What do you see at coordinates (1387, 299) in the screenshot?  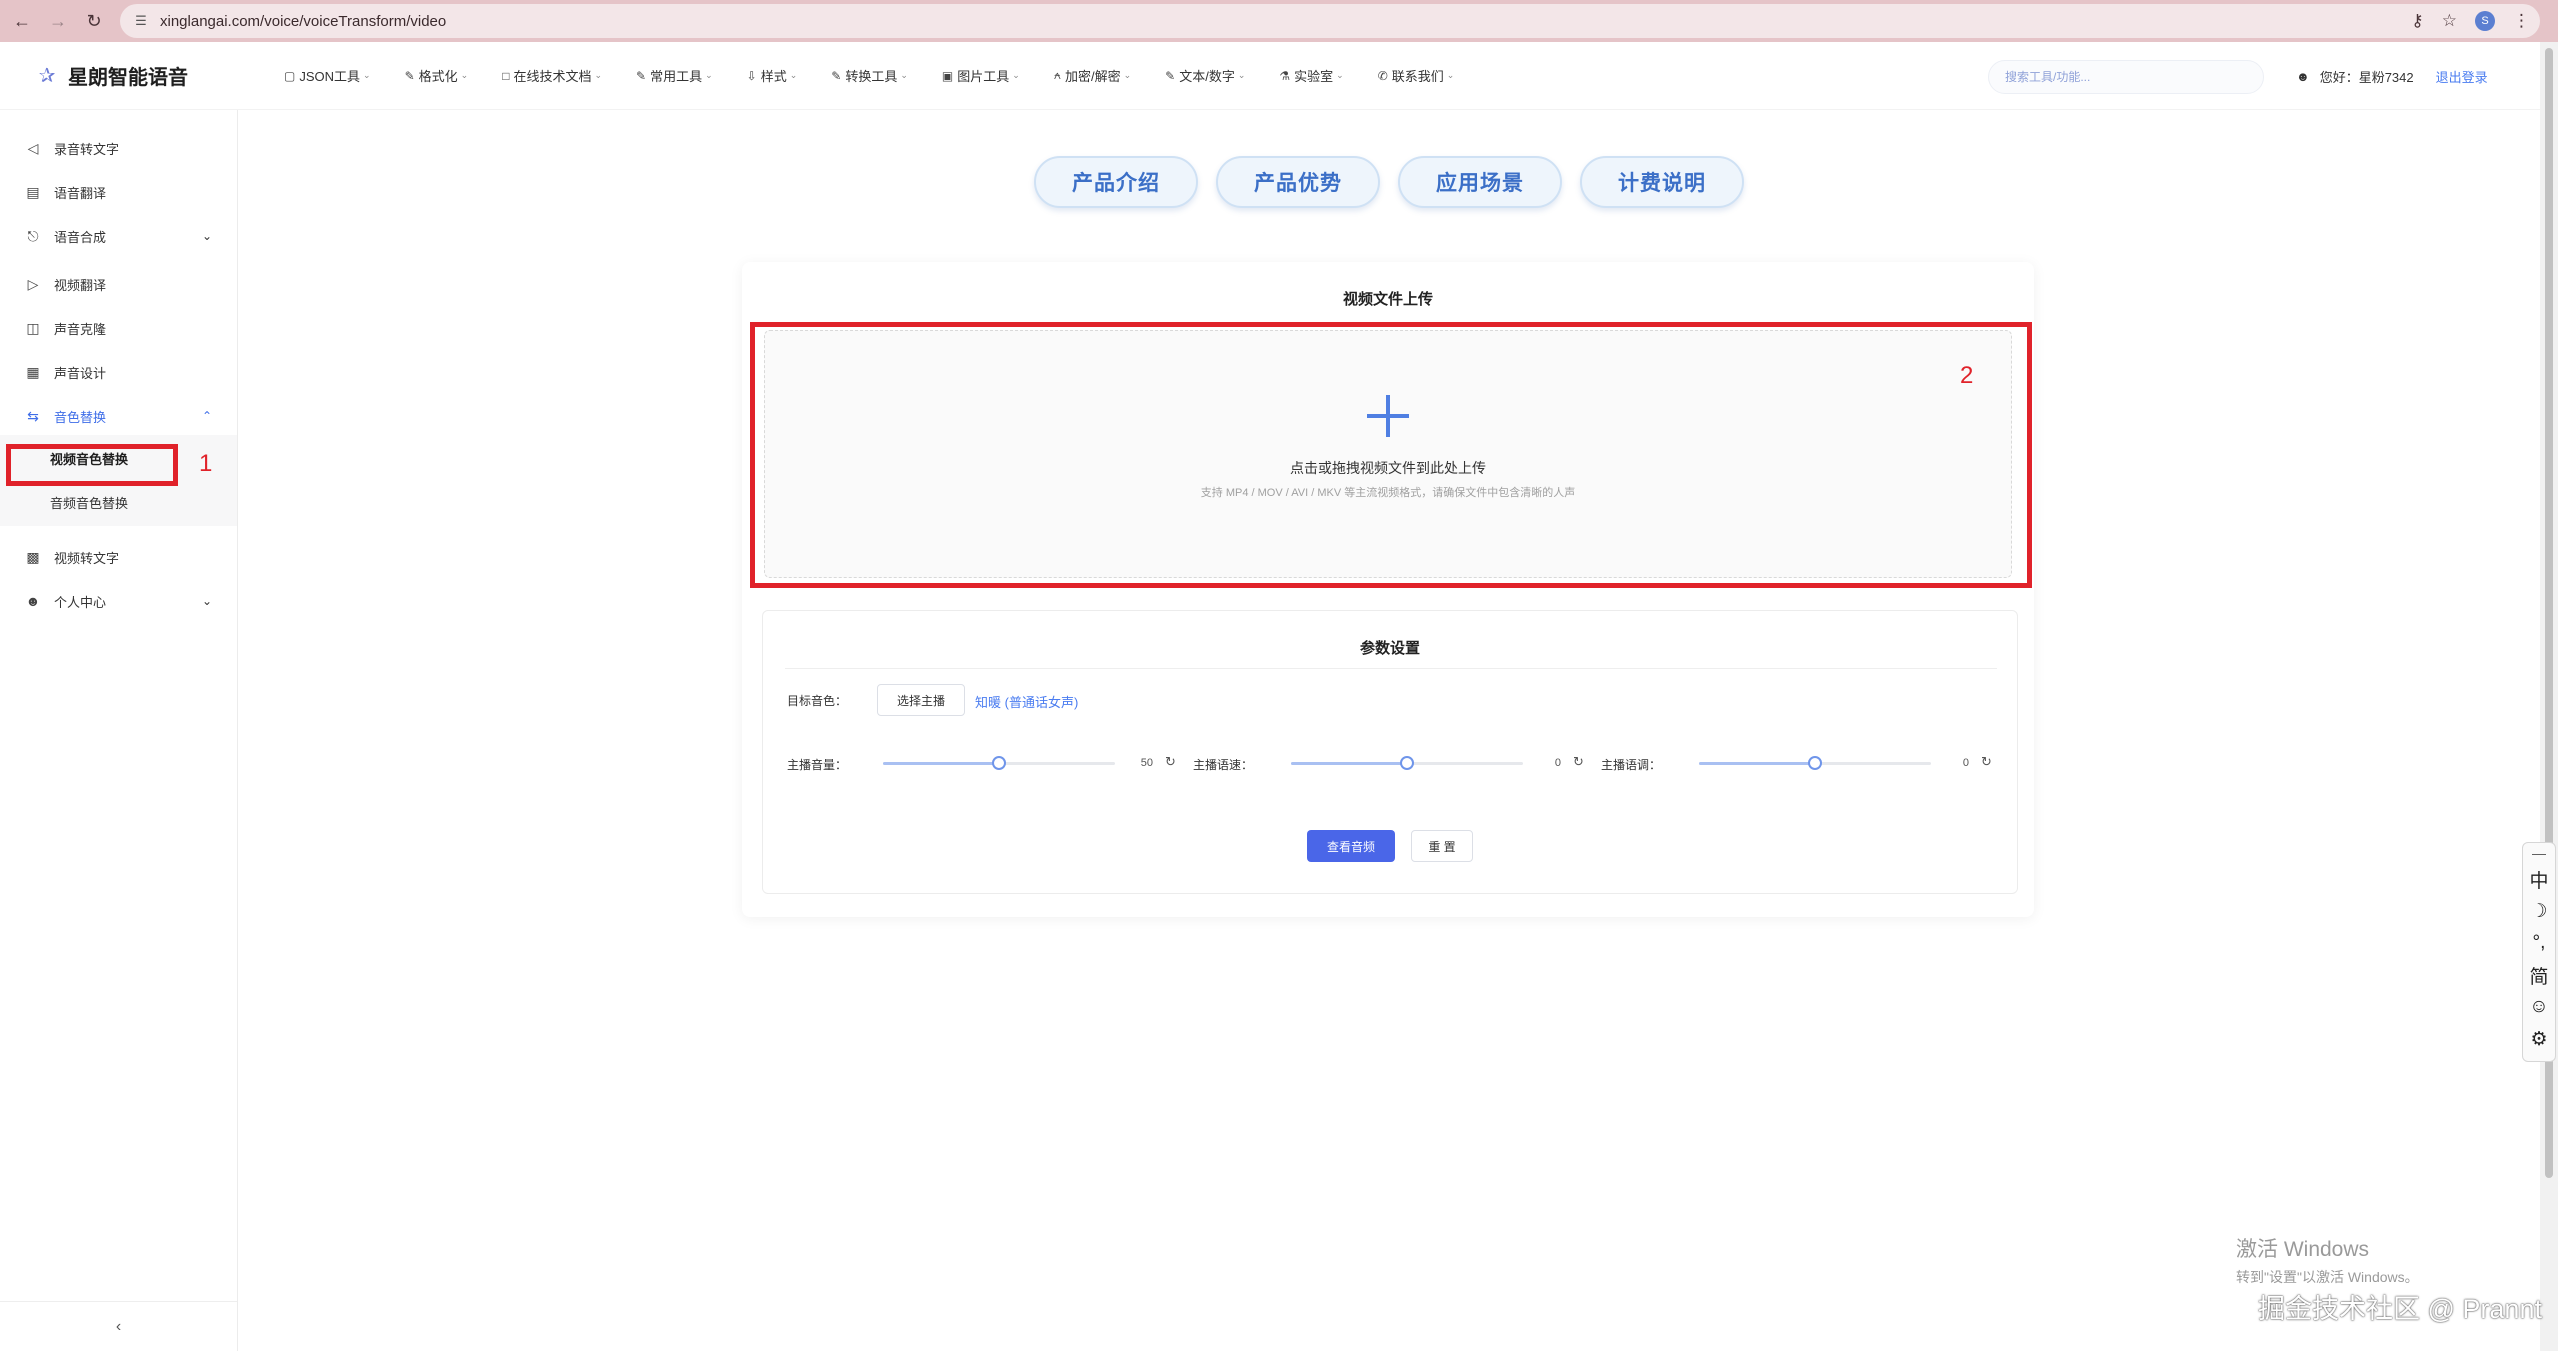 I see `upload-title: 视频文件上传` at bounding box center [1387, 299].